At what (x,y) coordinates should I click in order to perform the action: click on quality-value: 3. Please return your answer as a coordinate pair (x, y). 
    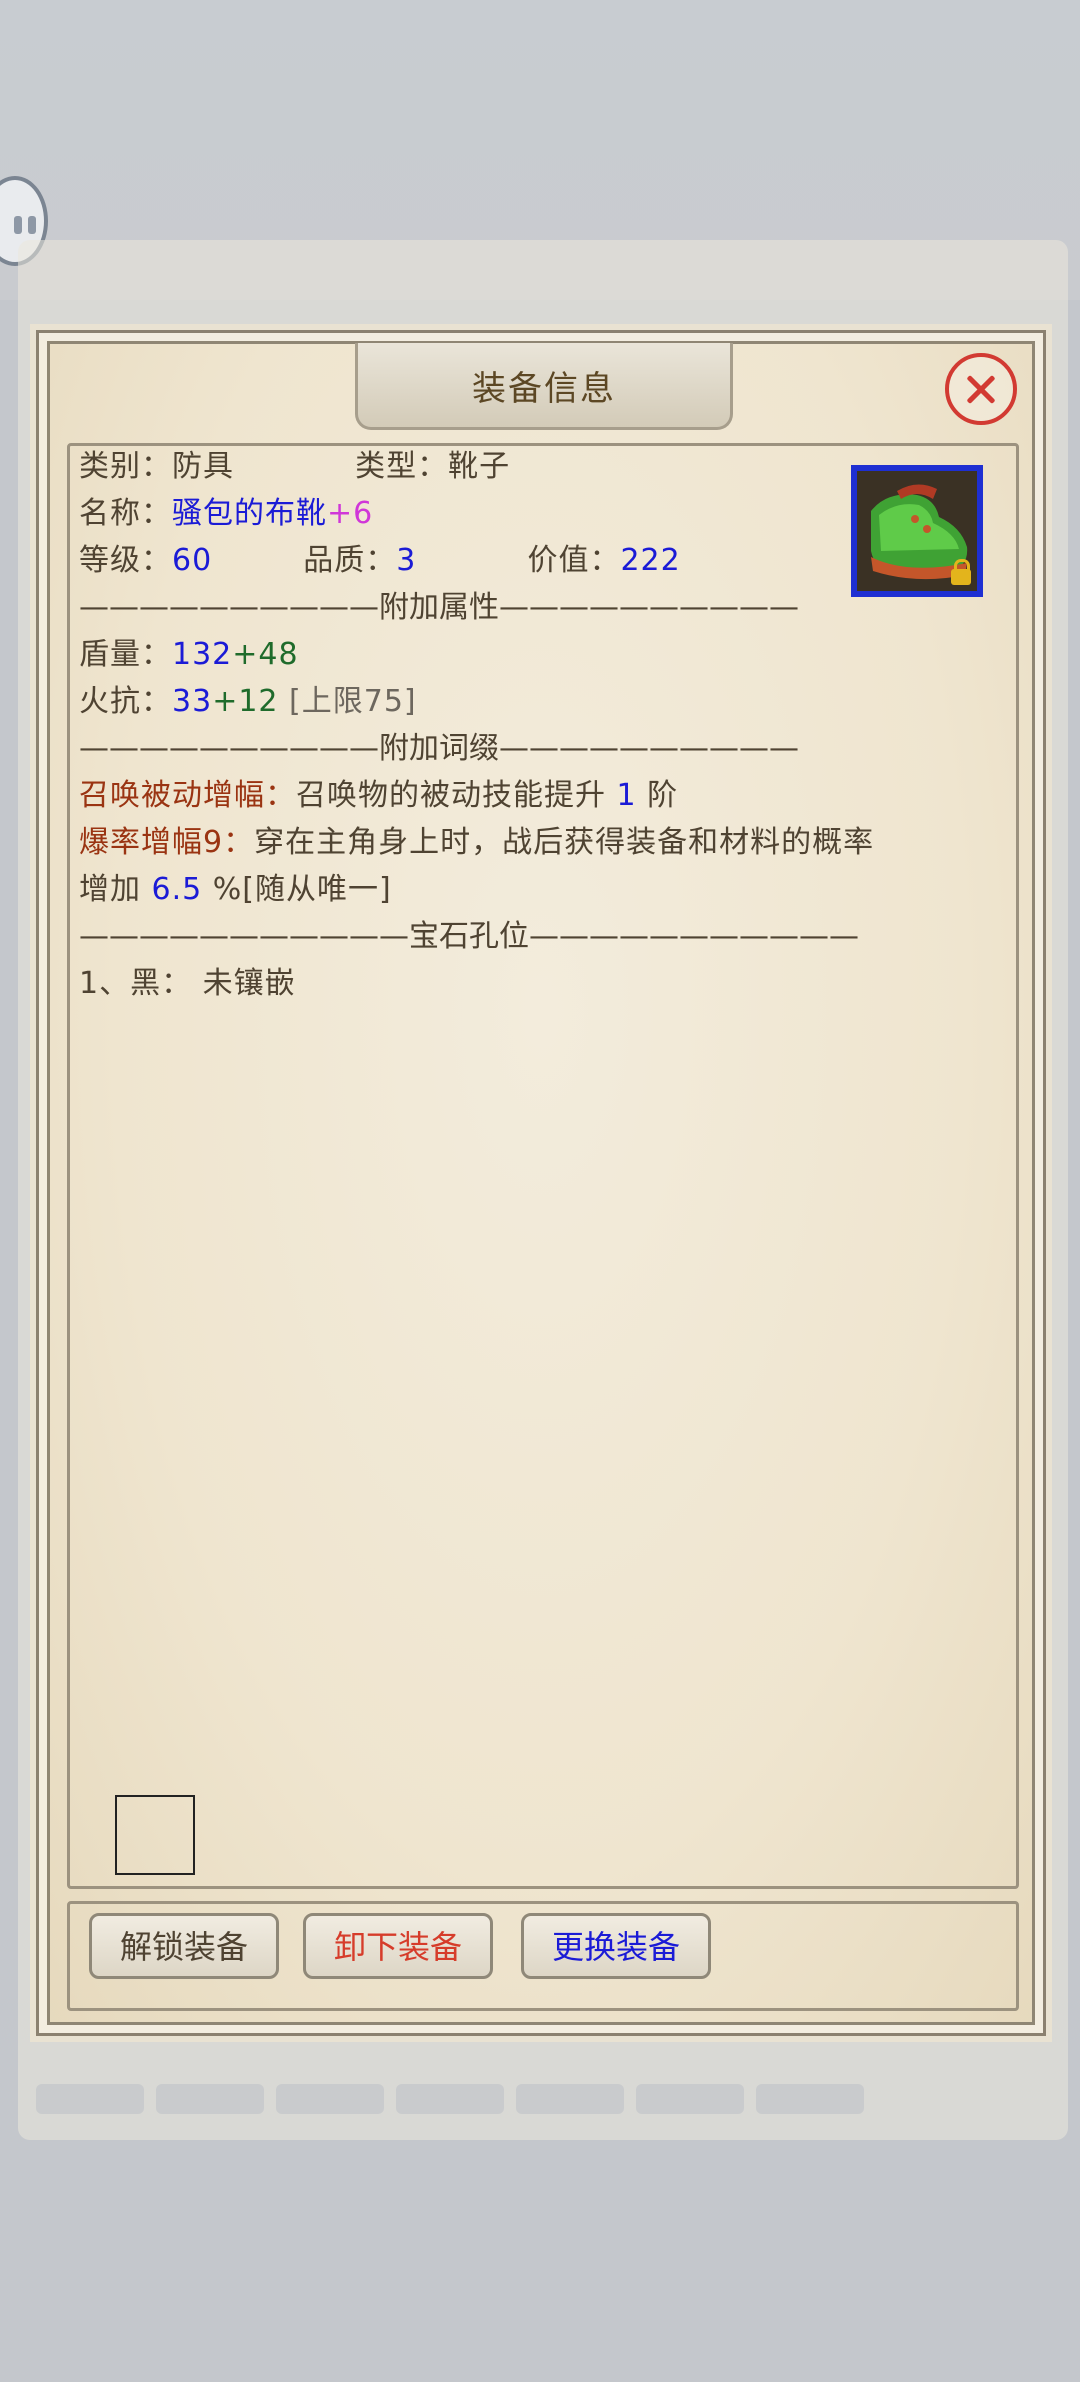
    Looking at the image, I should click on (406, 560).